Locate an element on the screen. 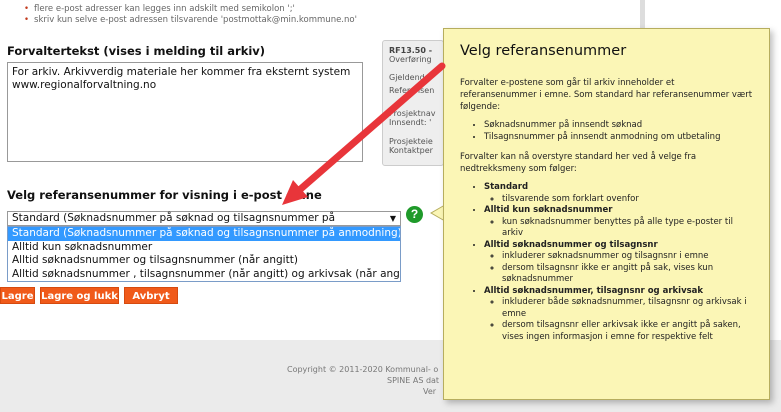 Image resolution: width=781 pixels, height=412 pixels. preview-line: Gjeldende is located at coordinates (409, 77).